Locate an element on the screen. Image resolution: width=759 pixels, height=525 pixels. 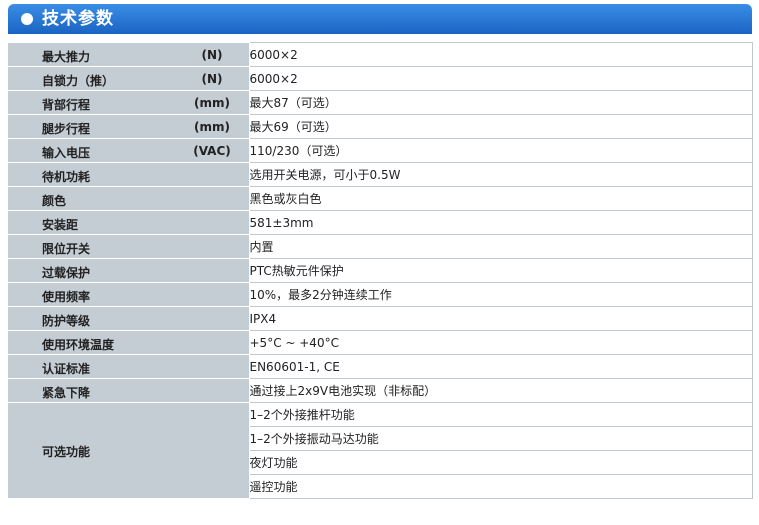
spec-name: 自锁力（推） is located at coordinates (78, 81).